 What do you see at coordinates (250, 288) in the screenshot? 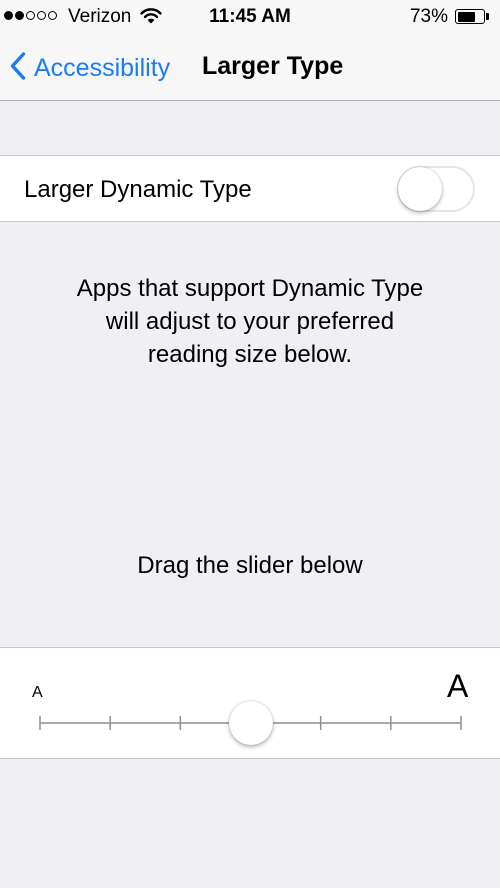
I see `description-line: Apps that support Dynamic Type` at bounding box center [250, 288].